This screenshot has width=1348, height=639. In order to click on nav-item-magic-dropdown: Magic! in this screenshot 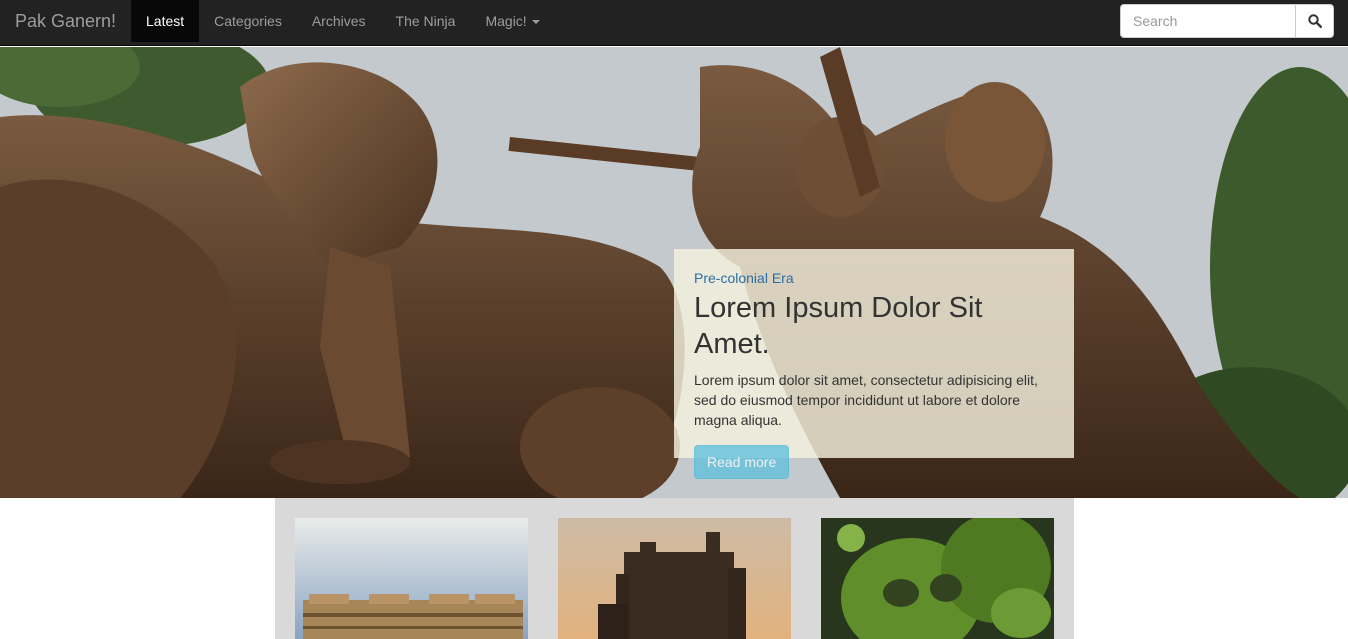, I will do `click(512, 21)`.